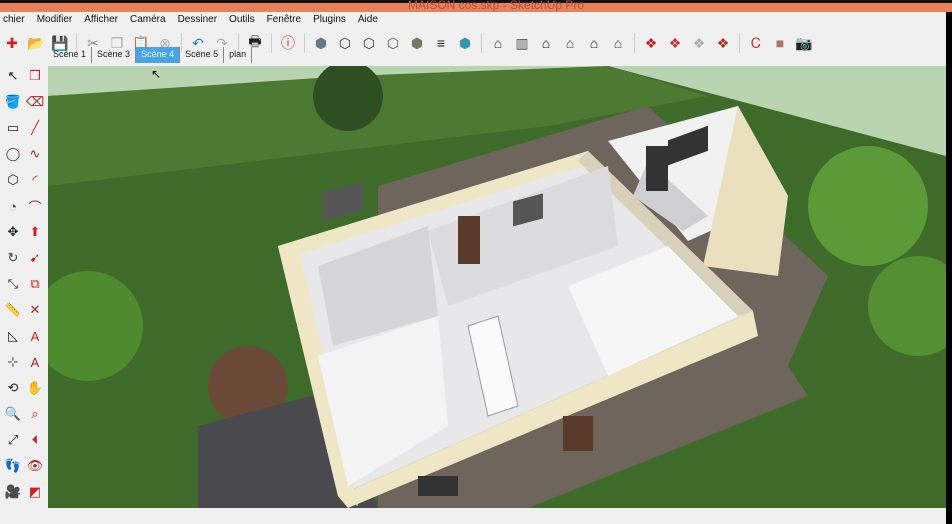 This screenshot has width=952, height=524. What do you see at coordinates (13, 466) in the screenshot?
I see `walk-icon: 👣` at bounding box center [13, 466].